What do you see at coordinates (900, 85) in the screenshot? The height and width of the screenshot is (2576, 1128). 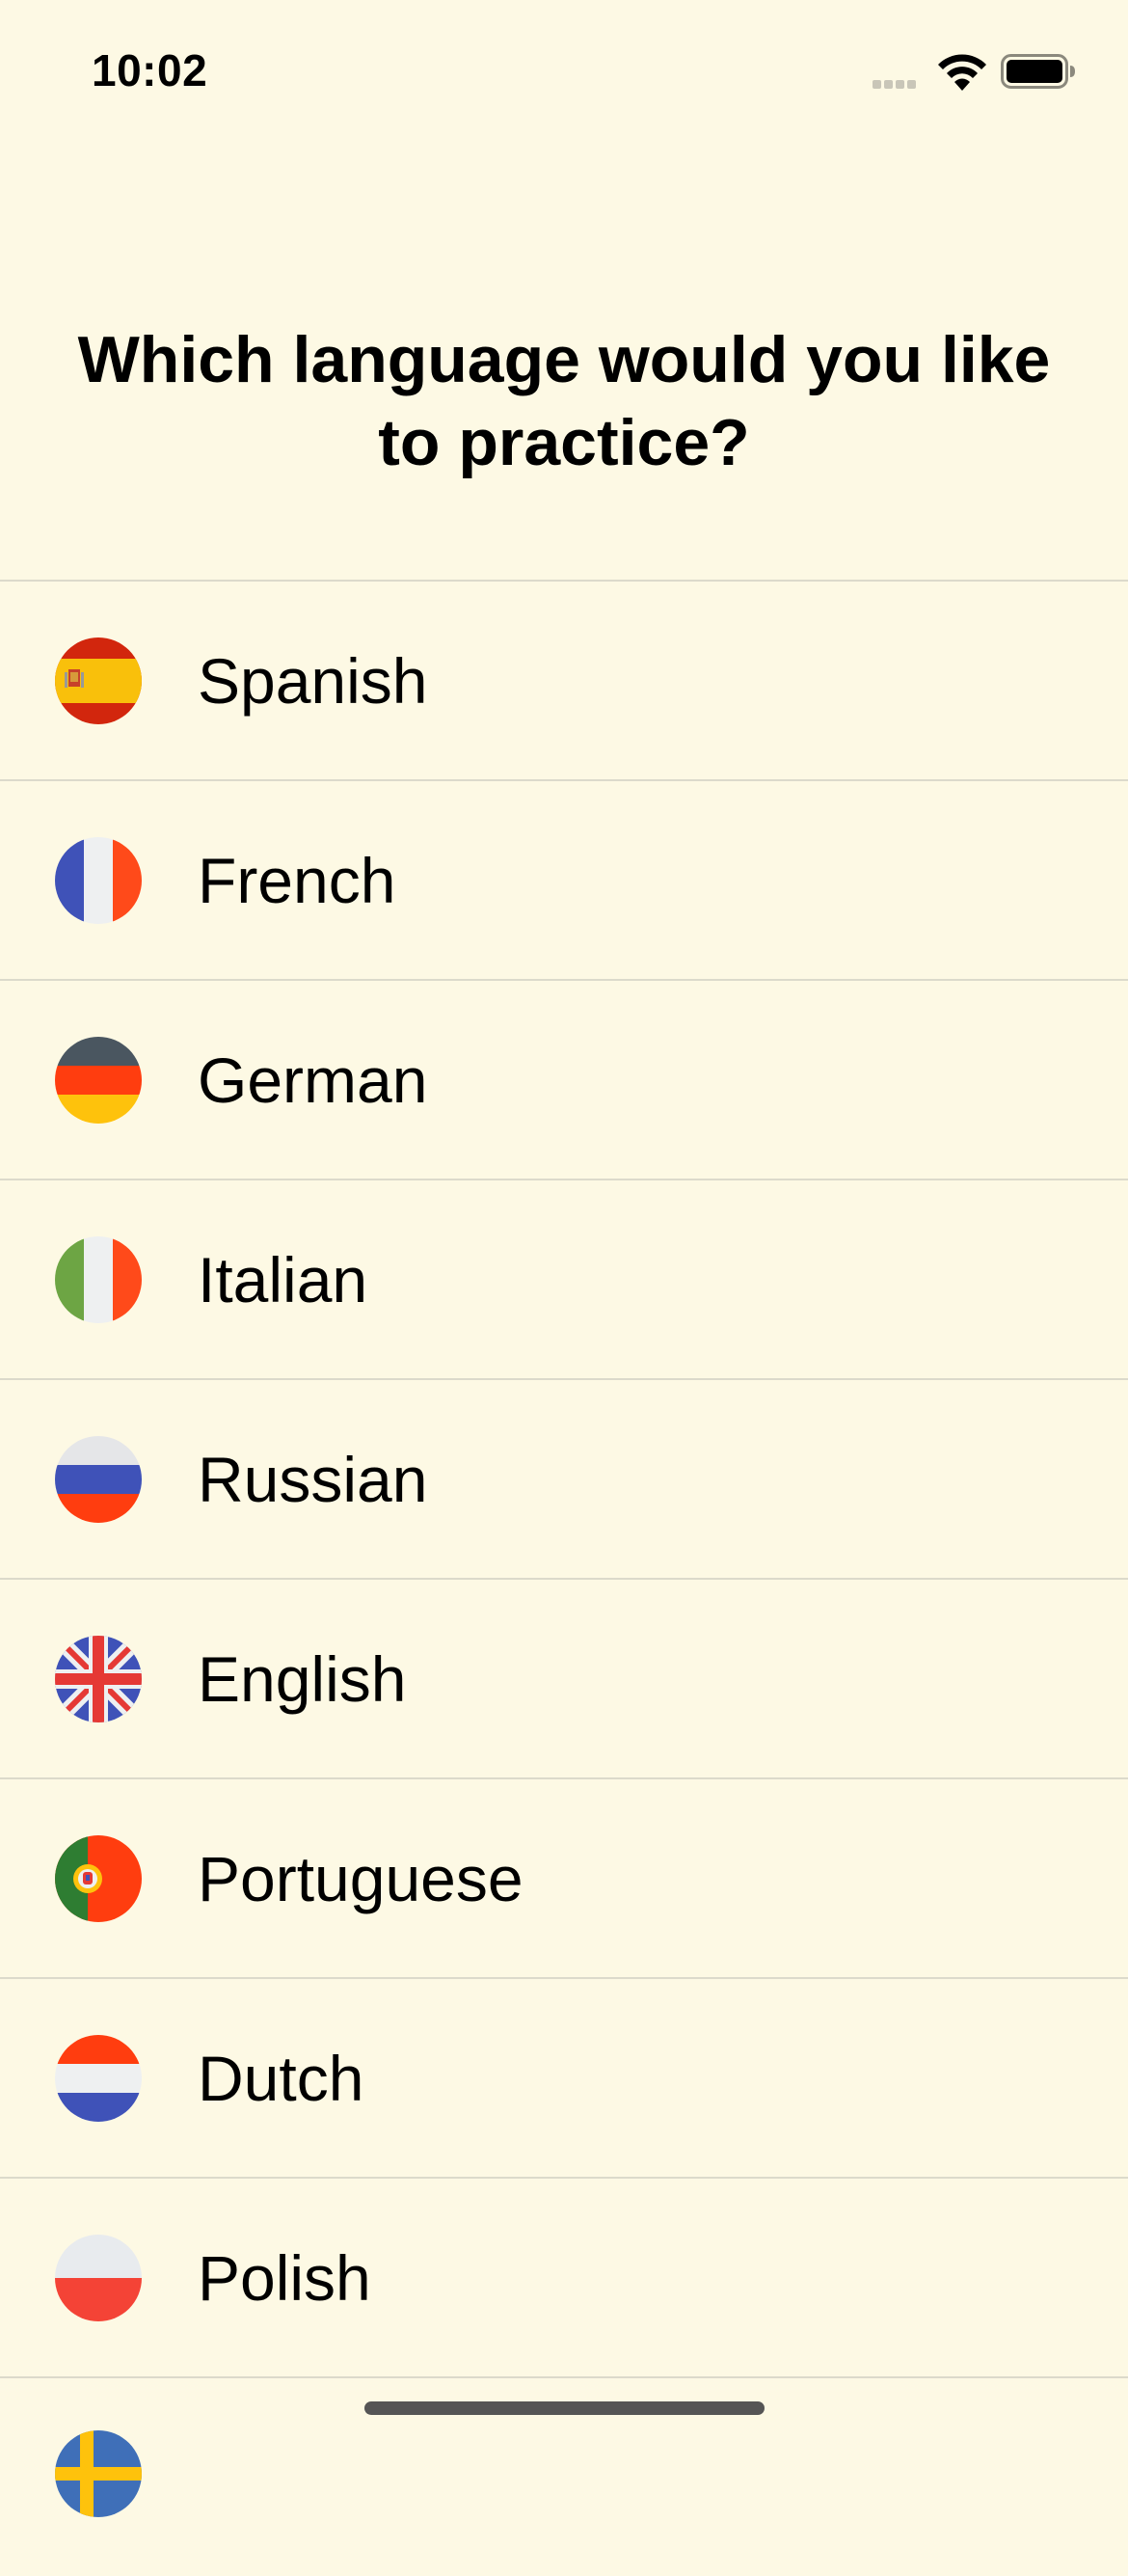 I see `cellular-signal-icon` at bounding box center [900, 85].